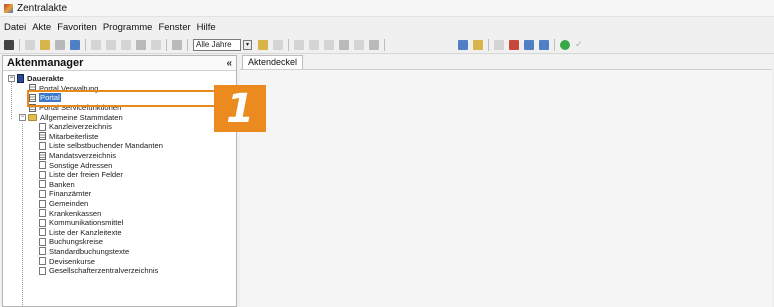  What do you see at coordinates (81, 165) in the screenshot?
I see `tree-node-label: Sonstige Adressen` at bounding box center [81, 165].